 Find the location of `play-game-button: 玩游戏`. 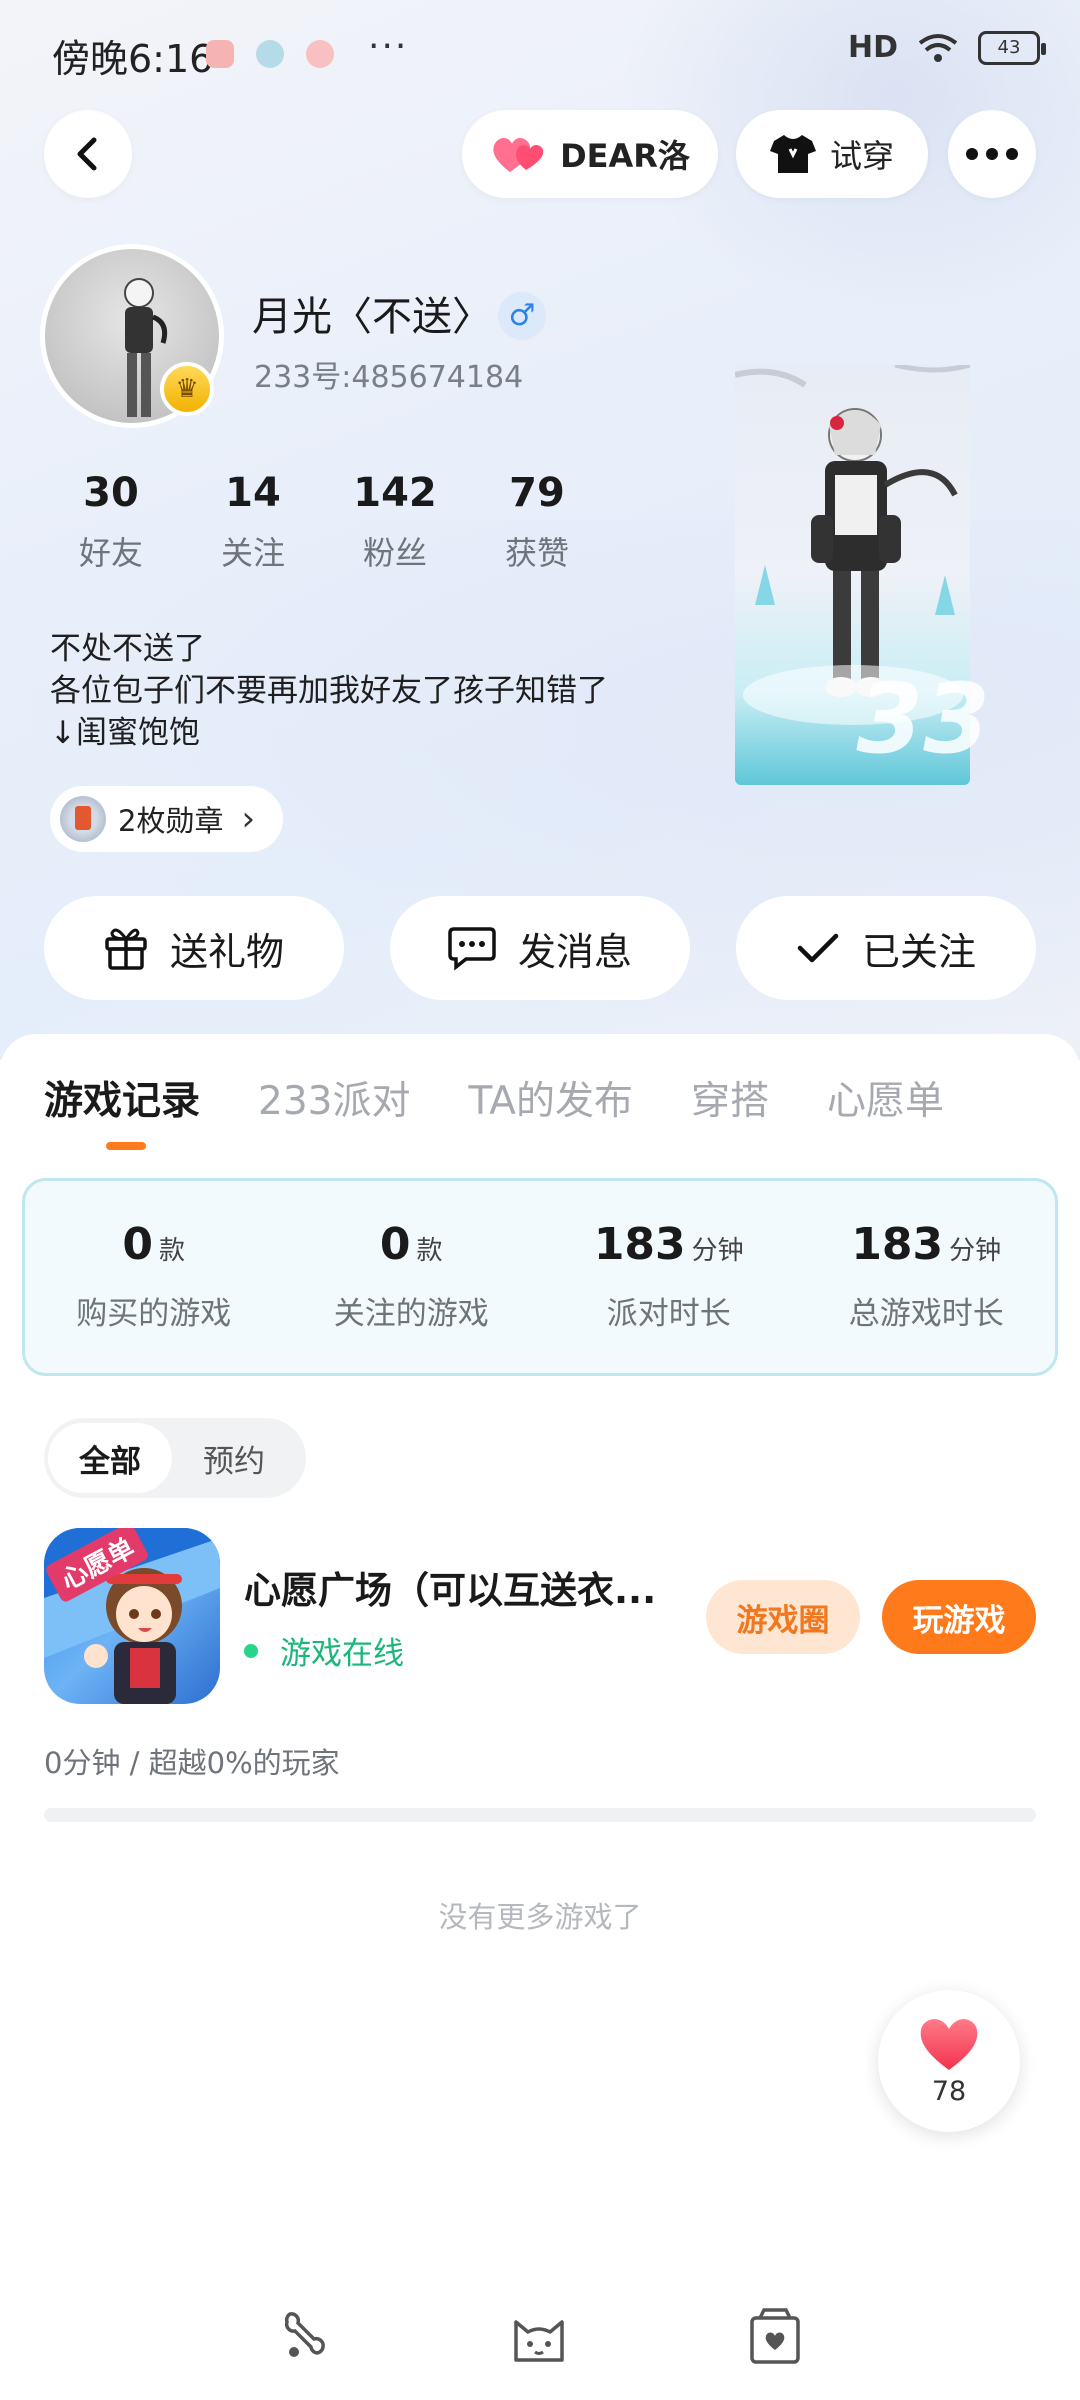

play-game-button: 玩游戏 is located at coordinates (959, 1617).